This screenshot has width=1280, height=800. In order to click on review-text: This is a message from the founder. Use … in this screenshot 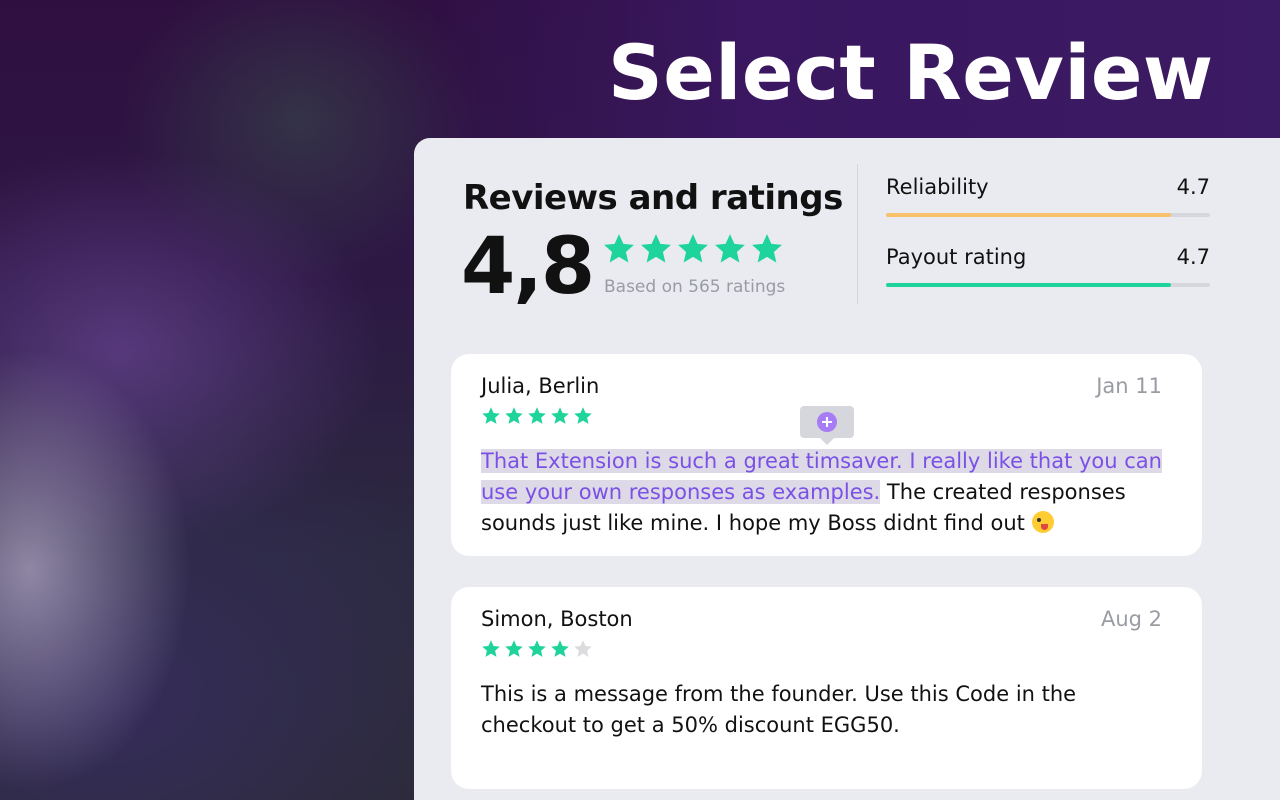, I will do `click(826, 710)`.